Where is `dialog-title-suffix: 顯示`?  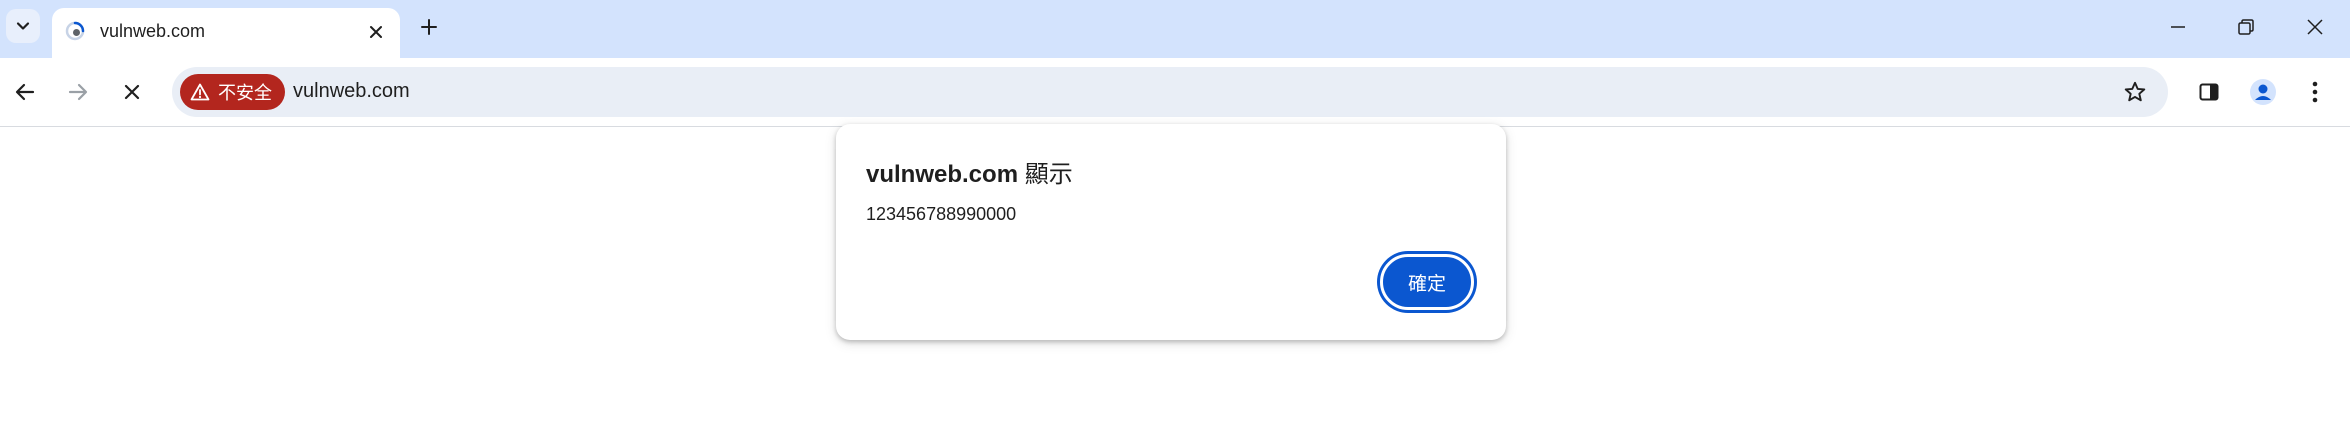 dialog-title-suffix: 顯示 is located at coordinates (1048, 174).